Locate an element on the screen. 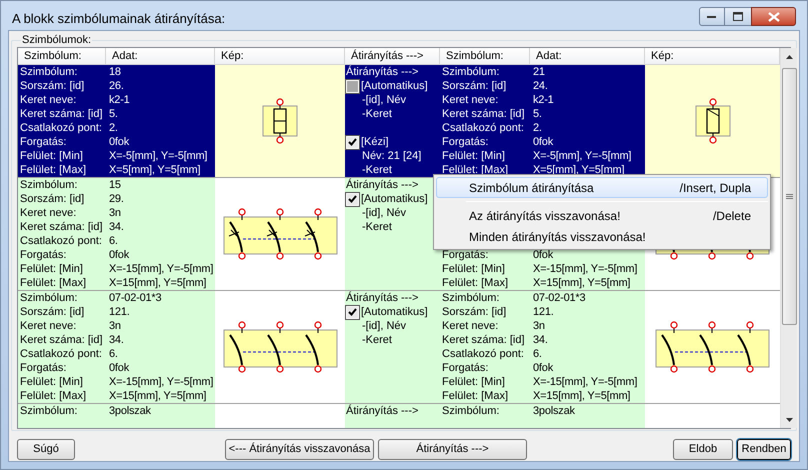 This screenshot has width=808, height=470. dialog-button: Átirányítás ---> is located at coordinates (452, 449).